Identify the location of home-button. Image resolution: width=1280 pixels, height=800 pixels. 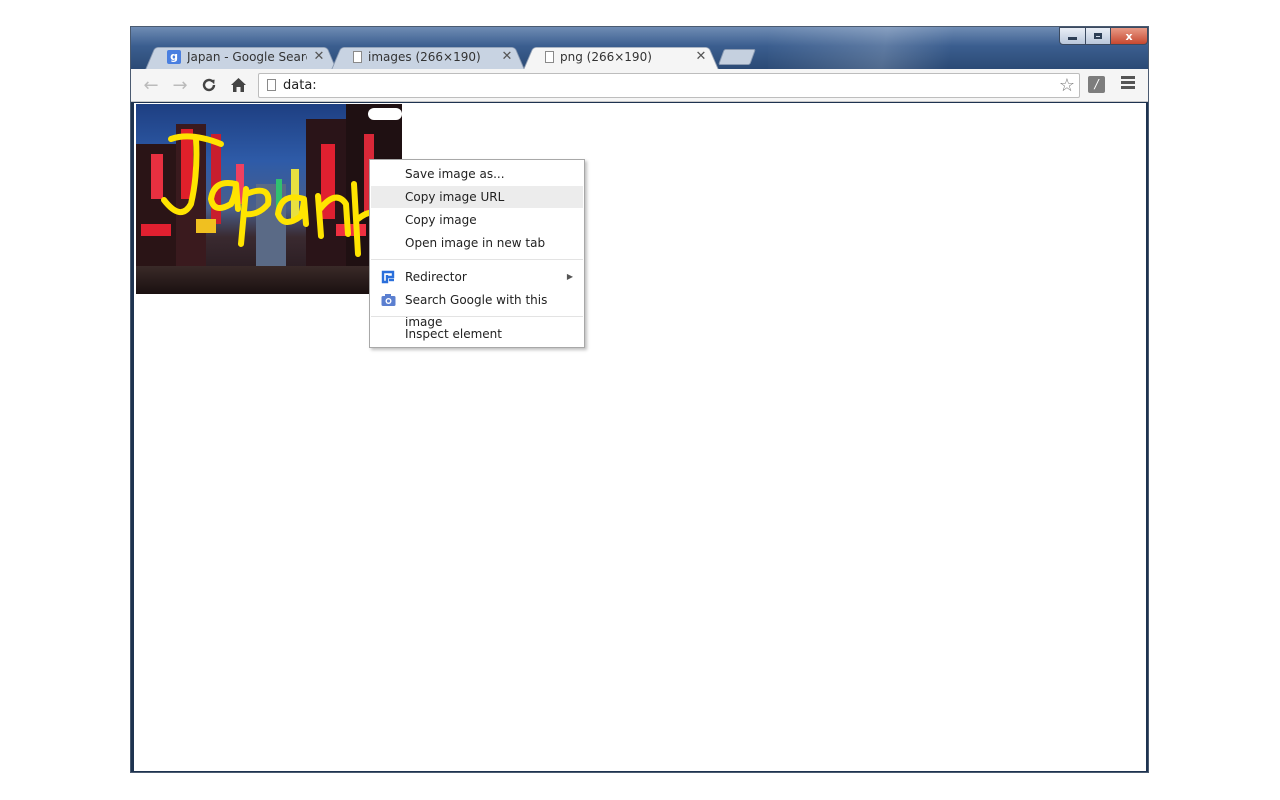
(238, 85).